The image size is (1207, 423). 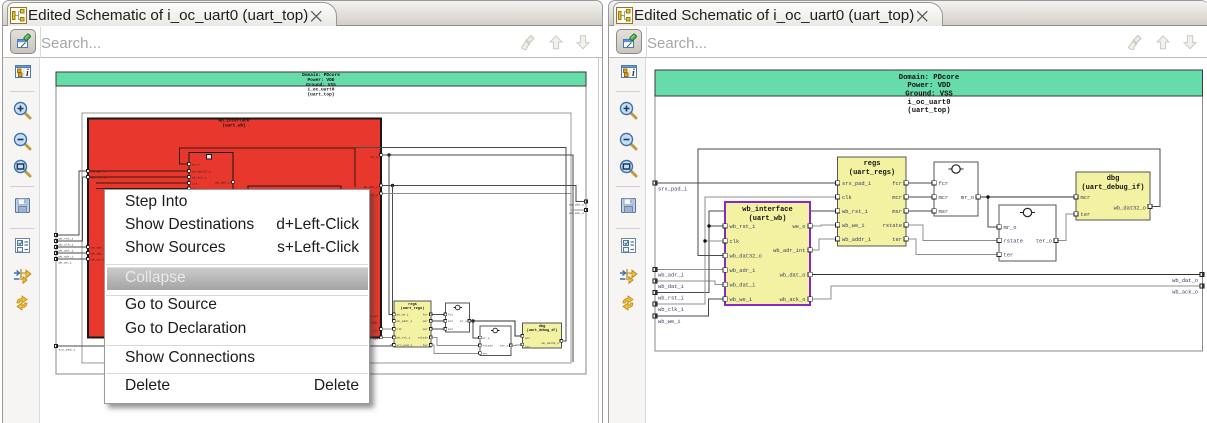 What do you see at coordinates (789, 251) in the screenshot?
I see `svg-text: wb_adr_int` at bounding box center [789, 251].